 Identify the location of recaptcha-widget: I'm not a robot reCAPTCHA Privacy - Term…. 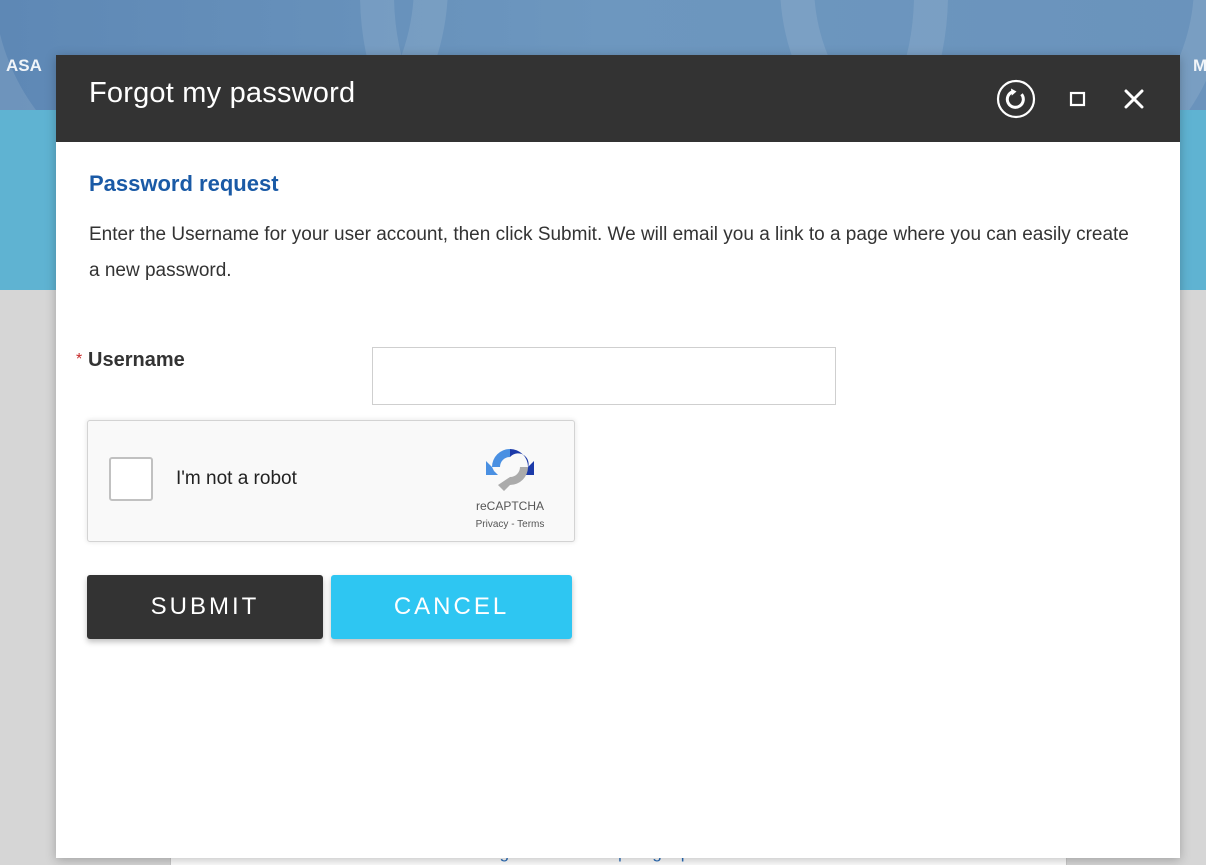
(331, 481).